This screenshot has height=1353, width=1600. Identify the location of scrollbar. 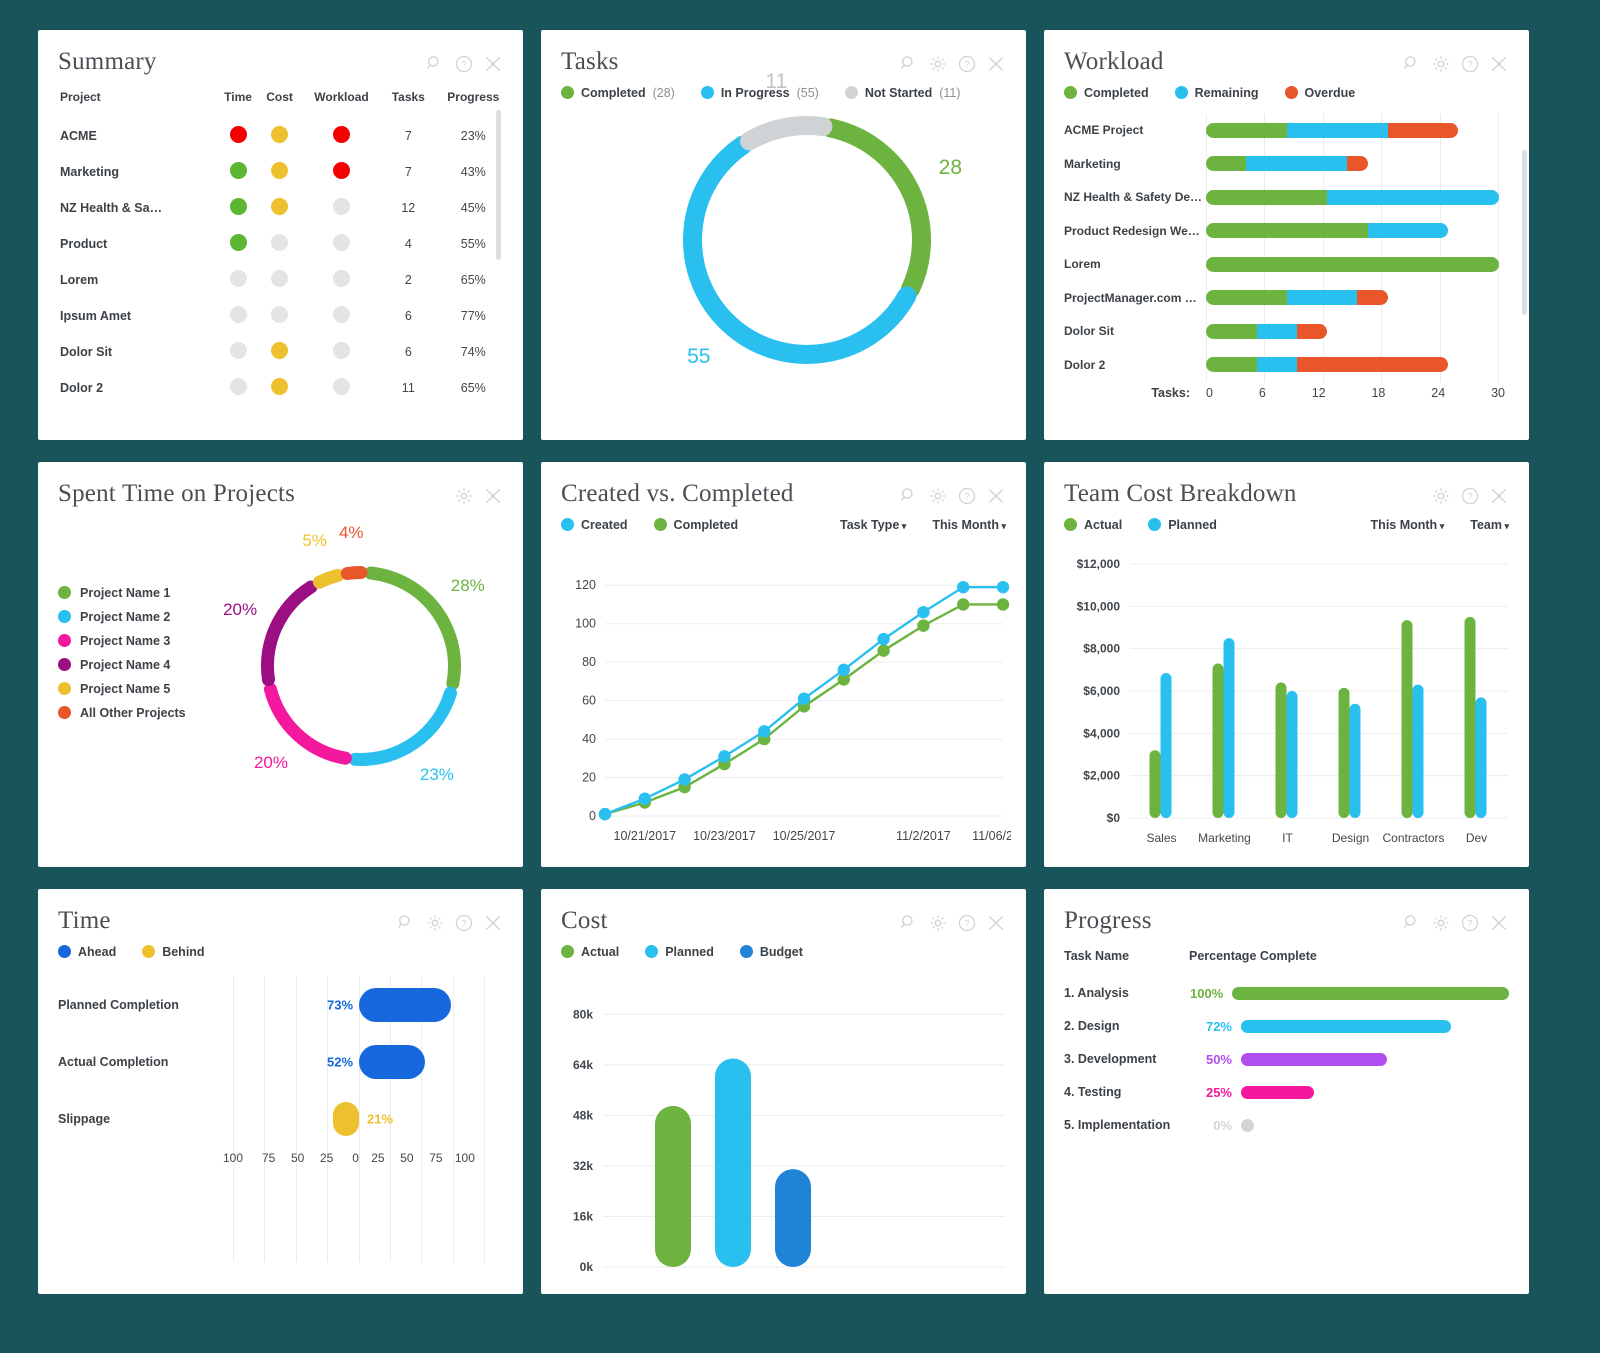
(1524, 285).